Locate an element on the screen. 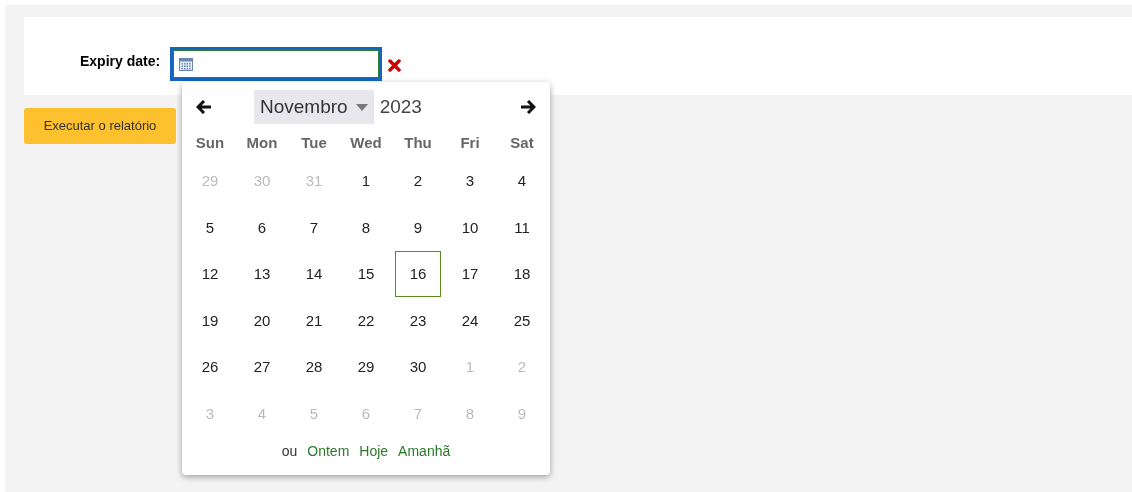  day-cell: 14 is located at coordinates (314, 274).